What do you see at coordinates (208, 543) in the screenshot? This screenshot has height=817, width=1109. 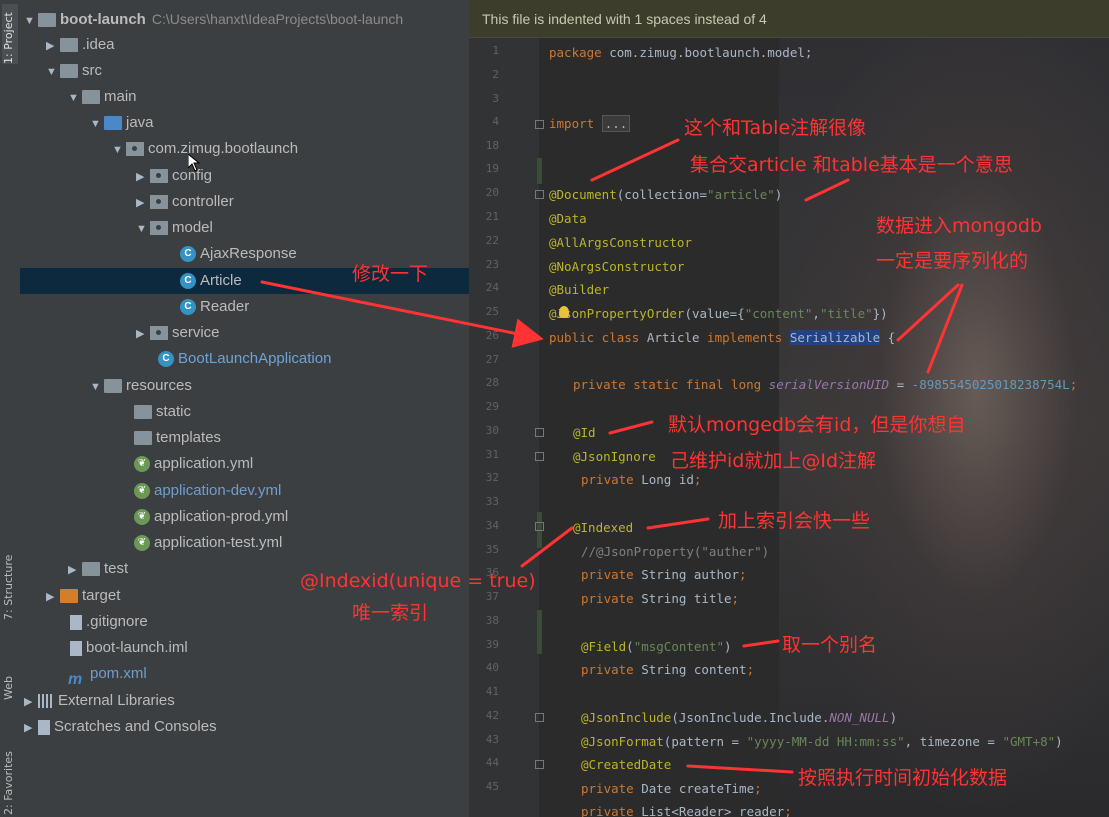 I see `tree-node-application-test-yml: ❦ application-test.yml` at bounding box center [208, 543].